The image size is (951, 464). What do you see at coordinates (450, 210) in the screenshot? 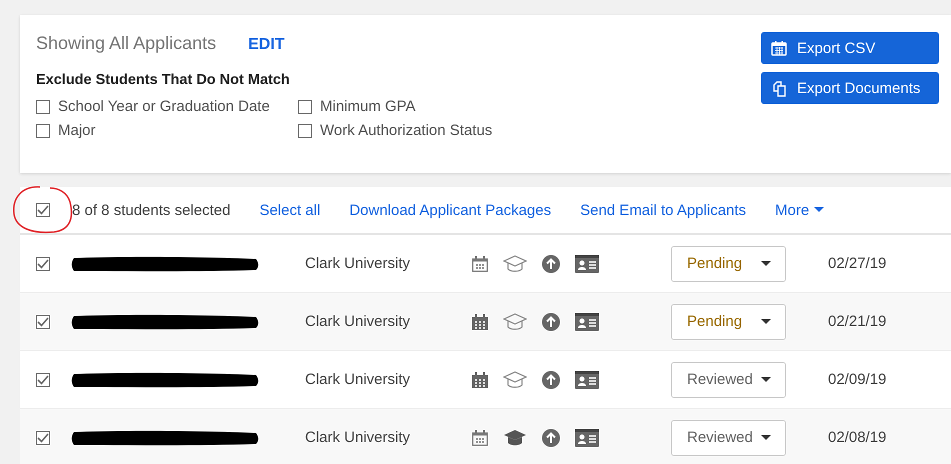
I see `action-link: Download Applicant Packages` at bounding box center [450, 210].